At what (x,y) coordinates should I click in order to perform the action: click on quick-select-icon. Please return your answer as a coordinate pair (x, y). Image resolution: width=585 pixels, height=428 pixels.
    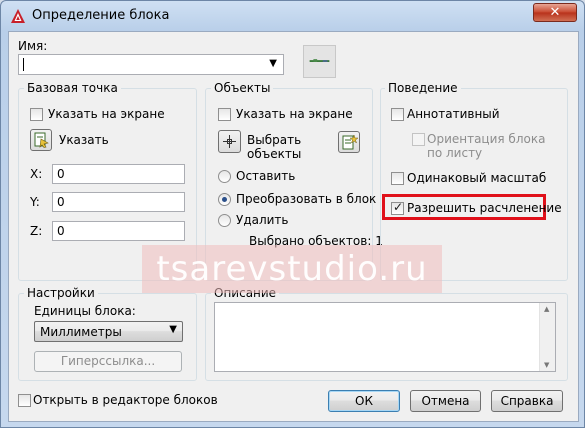
    Looking at the image, I should click on (350, 142).